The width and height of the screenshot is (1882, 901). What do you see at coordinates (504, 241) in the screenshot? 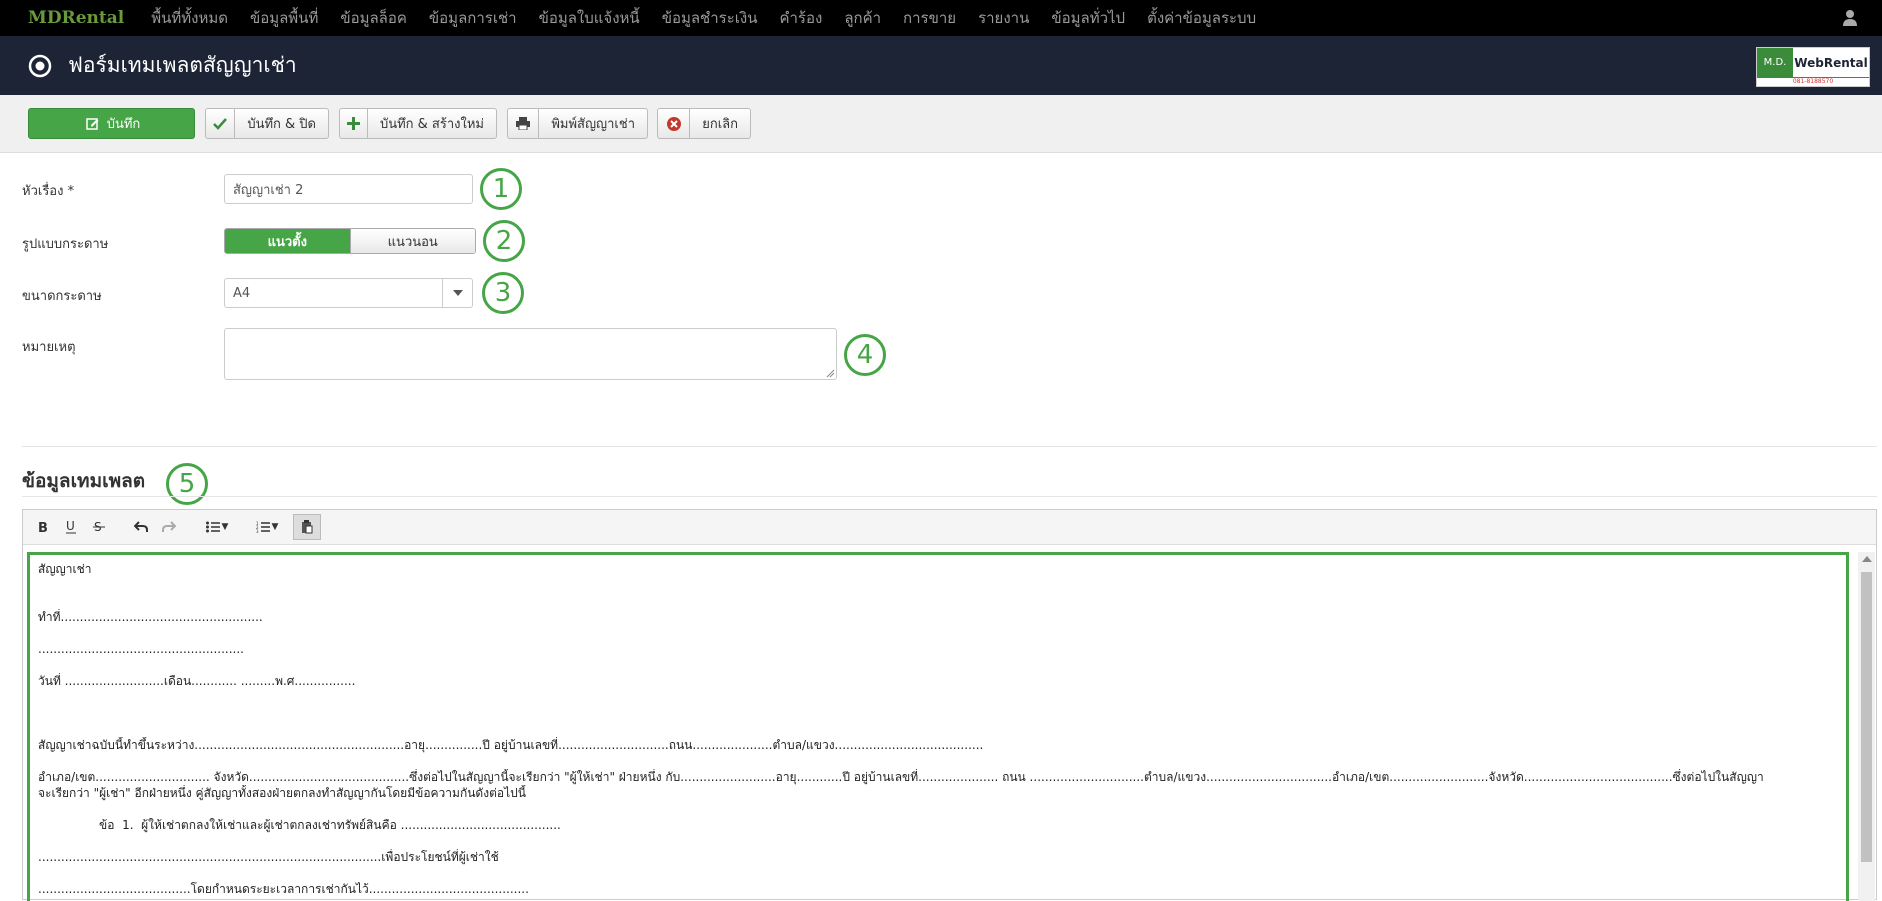
I see `annotation-2: 2` at bounding box center [504, 241].